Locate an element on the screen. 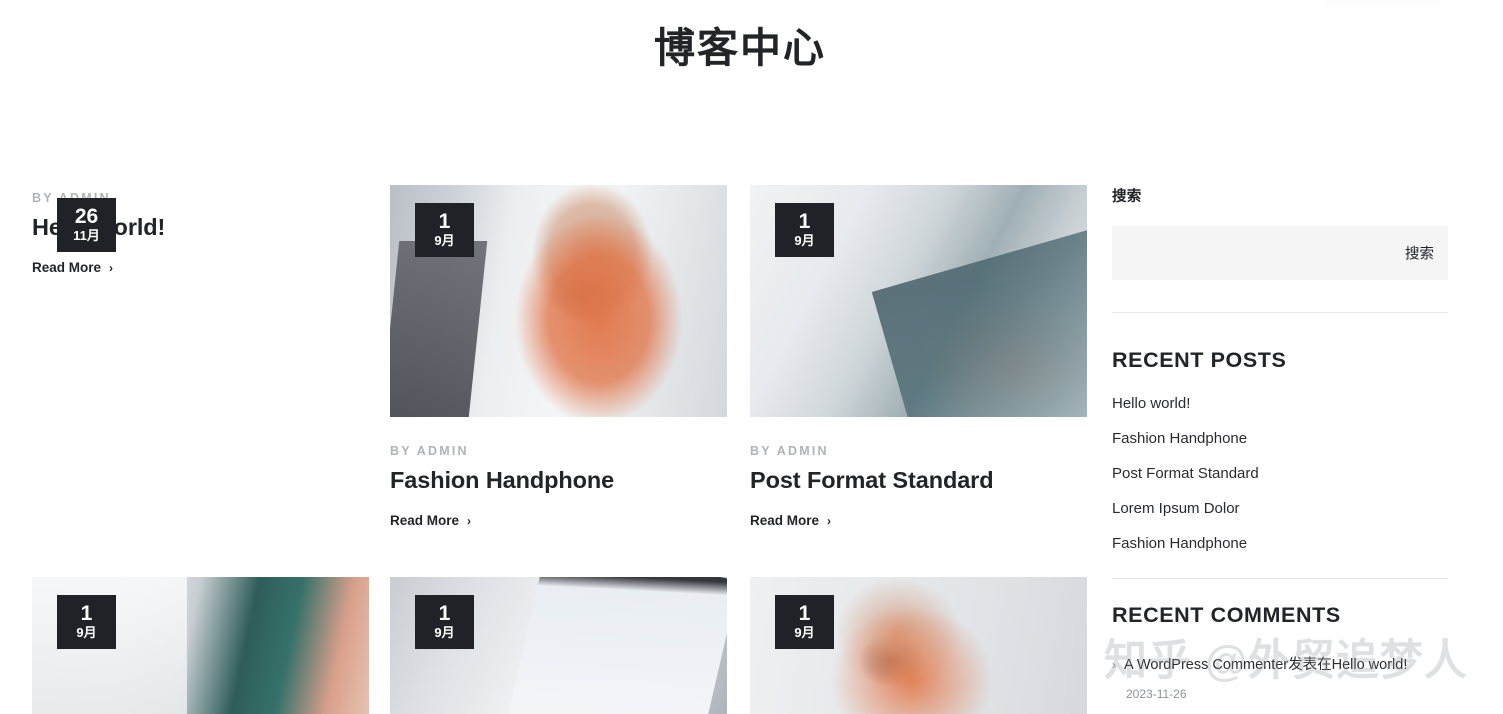  post-title: Post Format Standard is located at coordinates (918, 480).